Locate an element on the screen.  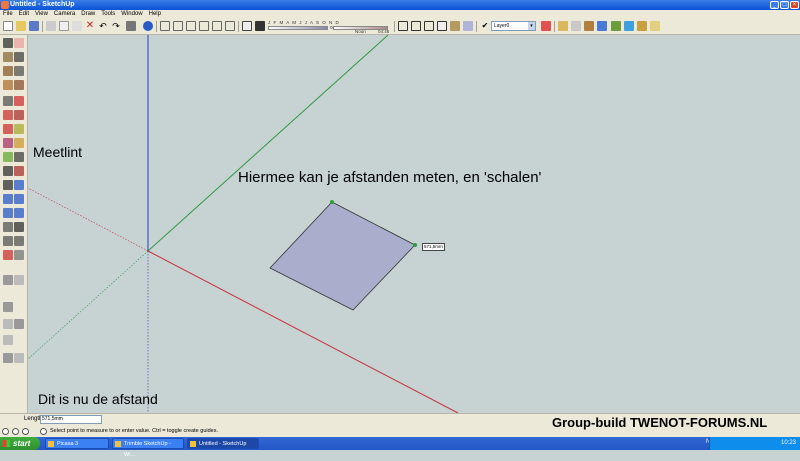
previous-view-icon is located at coordinates (8, 227).